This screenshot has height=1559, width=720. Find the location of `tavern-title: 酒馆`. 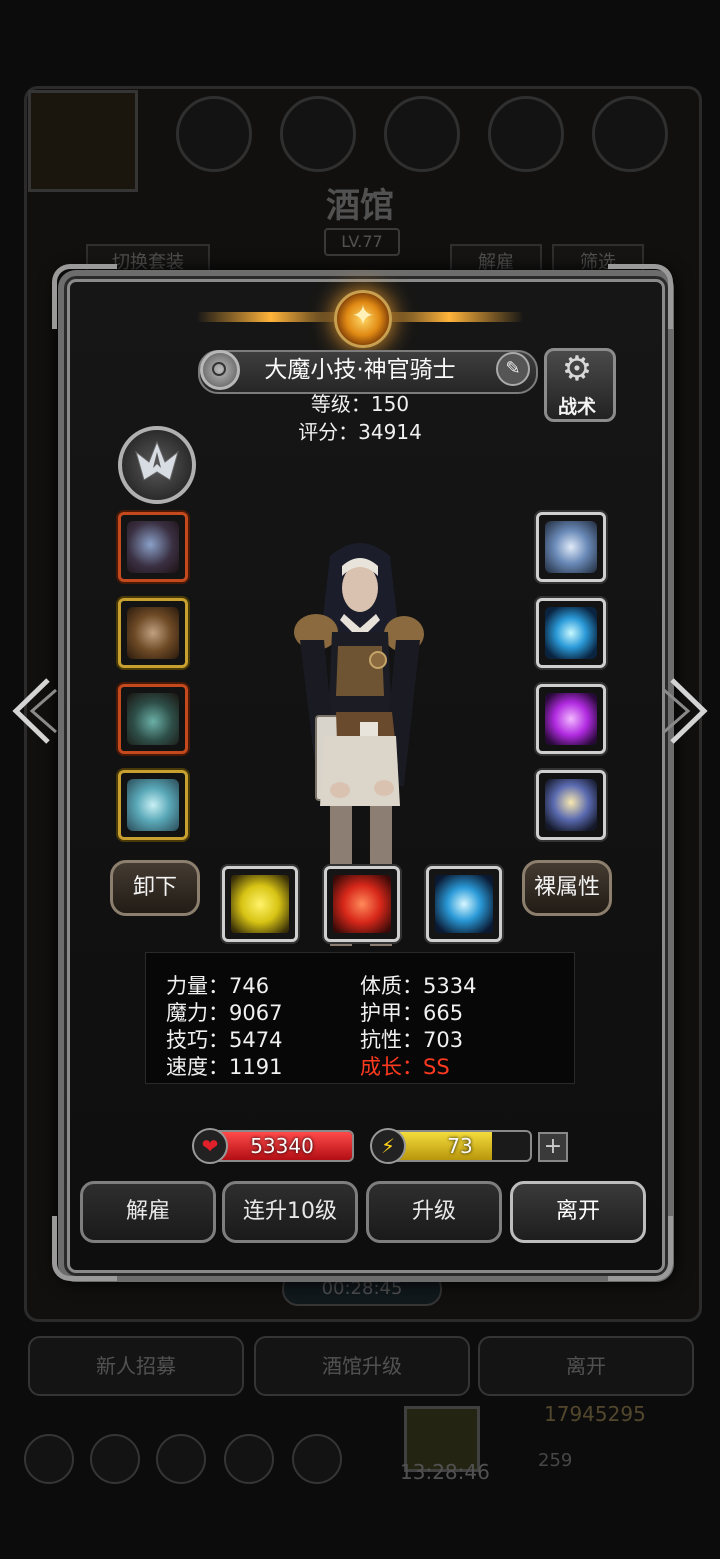

tavern-title: 酒馆 is located at coordinates (360, 206).